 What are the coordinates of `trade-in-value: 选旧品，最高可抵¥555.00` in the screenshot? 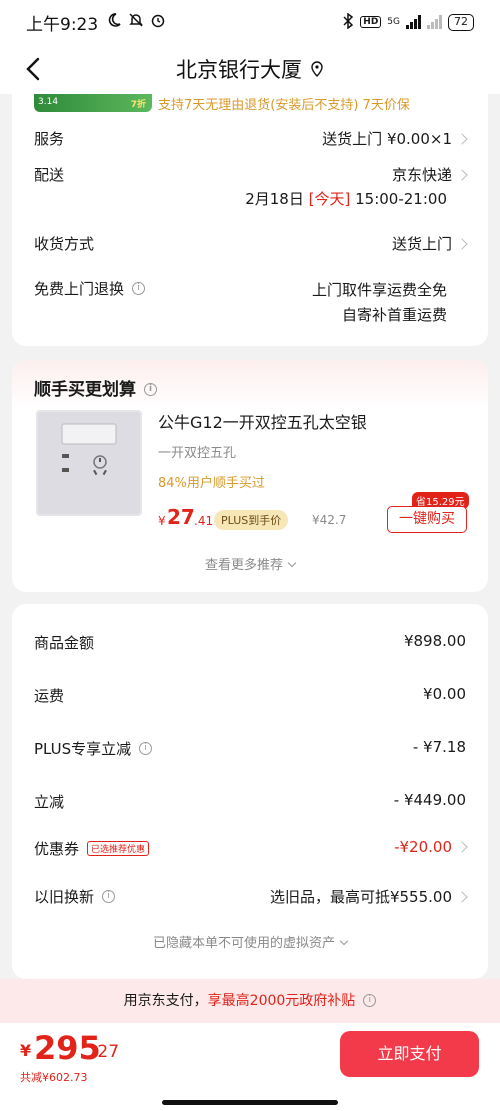 It's located at (360, 897).